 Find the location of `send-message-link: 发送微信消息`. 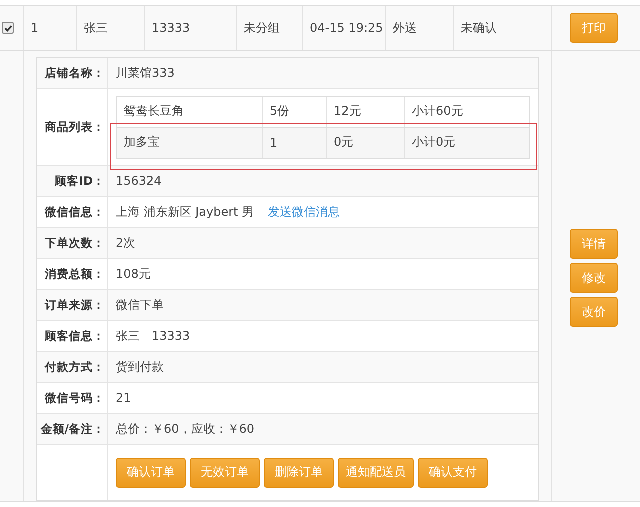

send-message-link: 发送微信消息 is located at coordinates (304, 212).